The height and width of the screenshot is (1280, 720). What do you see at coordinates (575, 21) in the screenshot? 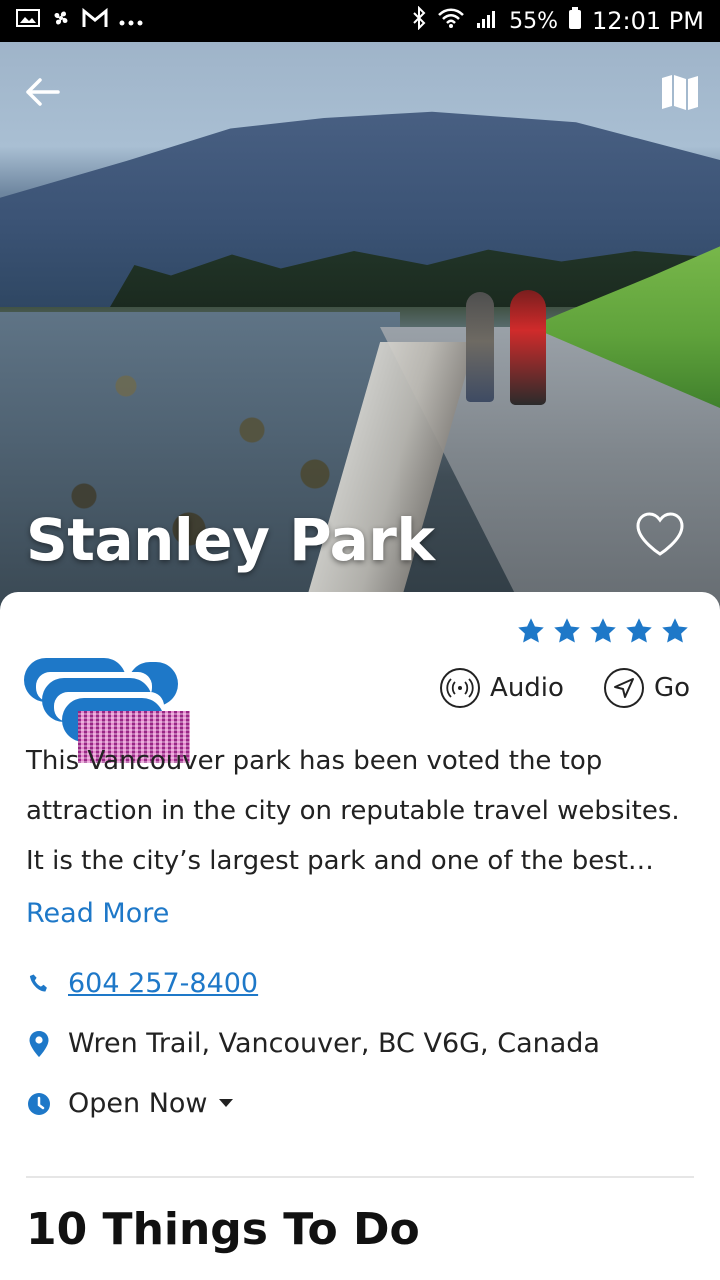
I see `battery-icon` at bounding box center [575, 21].